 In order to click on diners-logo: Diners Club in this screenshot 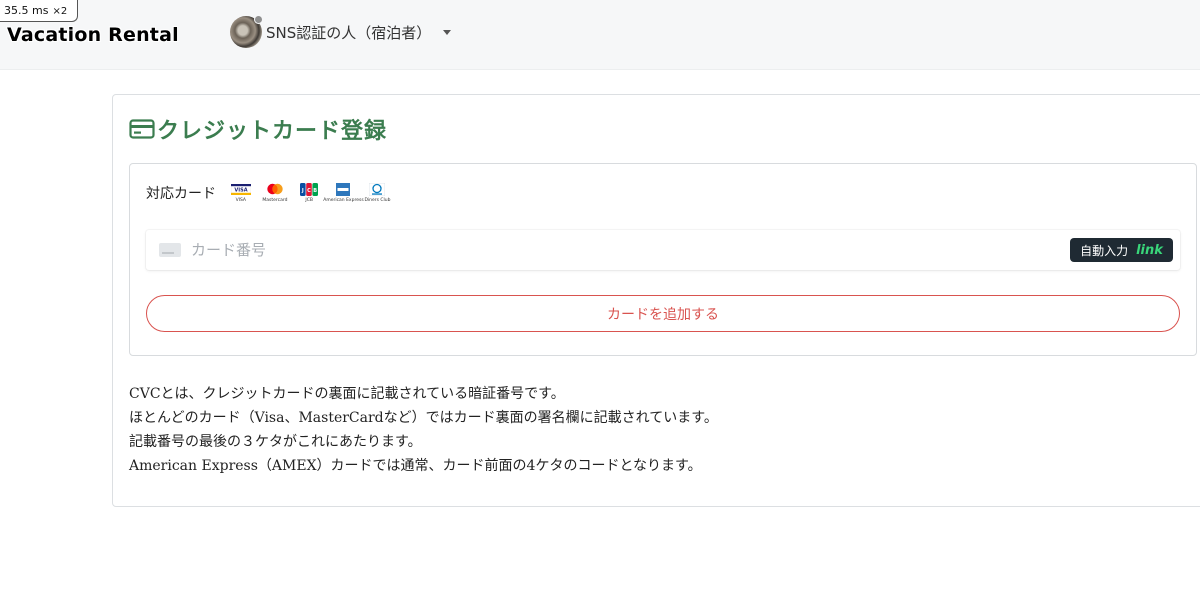, I will do `click(377, 192)`.